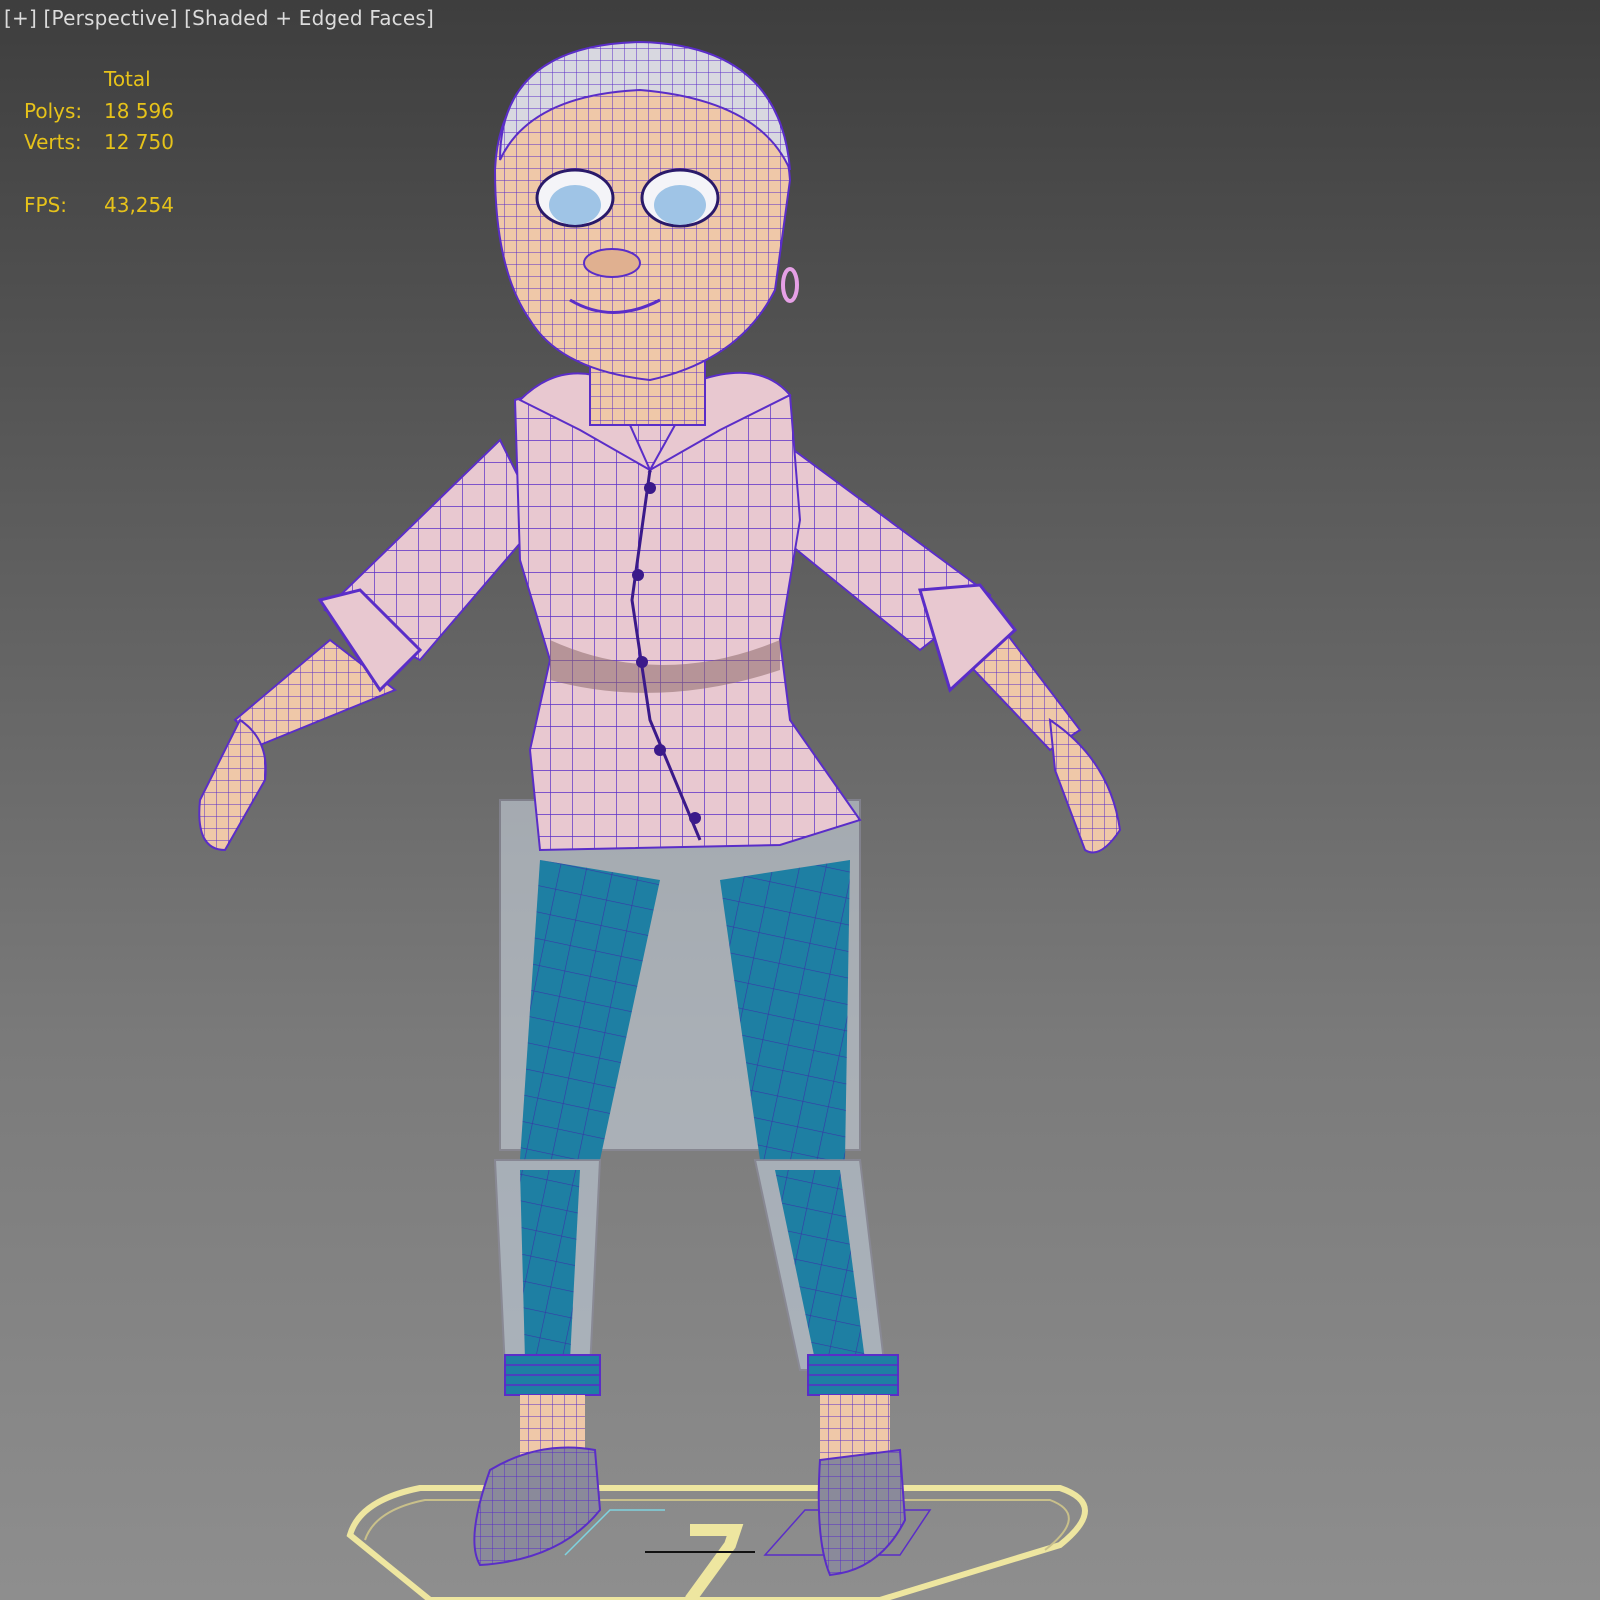  Describe the element at coordinates (309, 18) in the screenshot. I see `shading-mode-button: [Shaded + Edged Faces]` at that location.